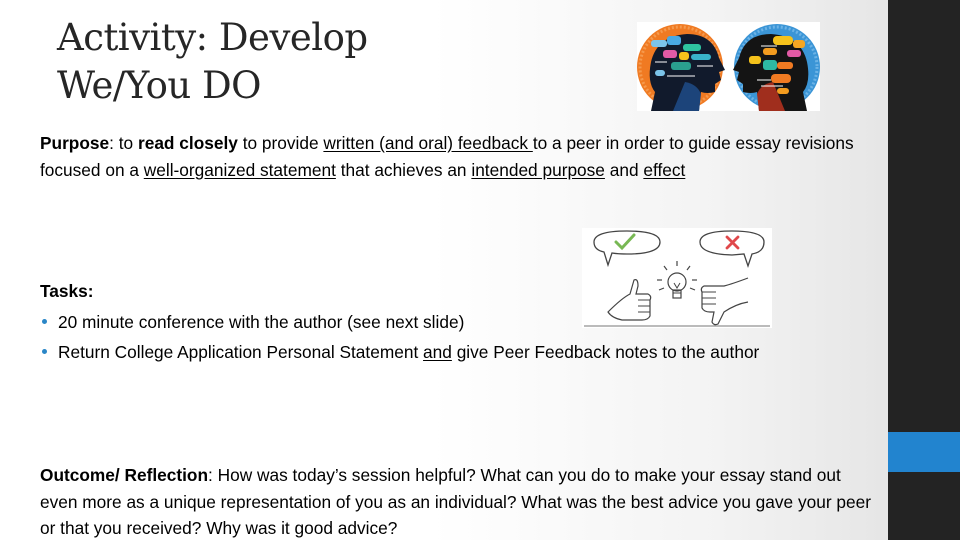  What do you see at coordinates (538, 169) in the screenshot?
I see `purpose-intended-purpose: intended purpose` at bounding box center [538, 169].